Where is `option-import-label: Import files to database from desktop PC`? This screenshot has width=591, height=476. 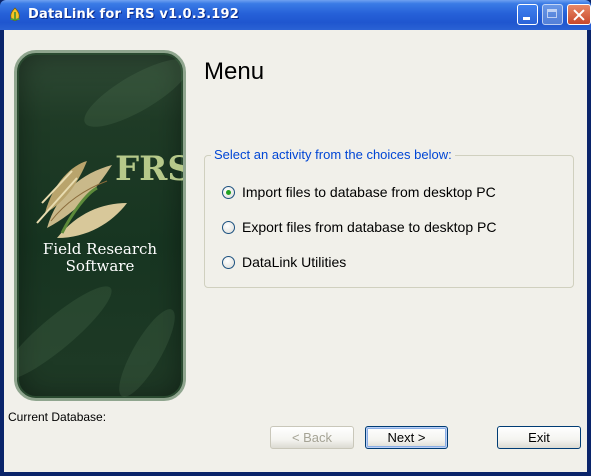 option-import-label: Import files to database from desktop PC is located at coordinates (369, 192).